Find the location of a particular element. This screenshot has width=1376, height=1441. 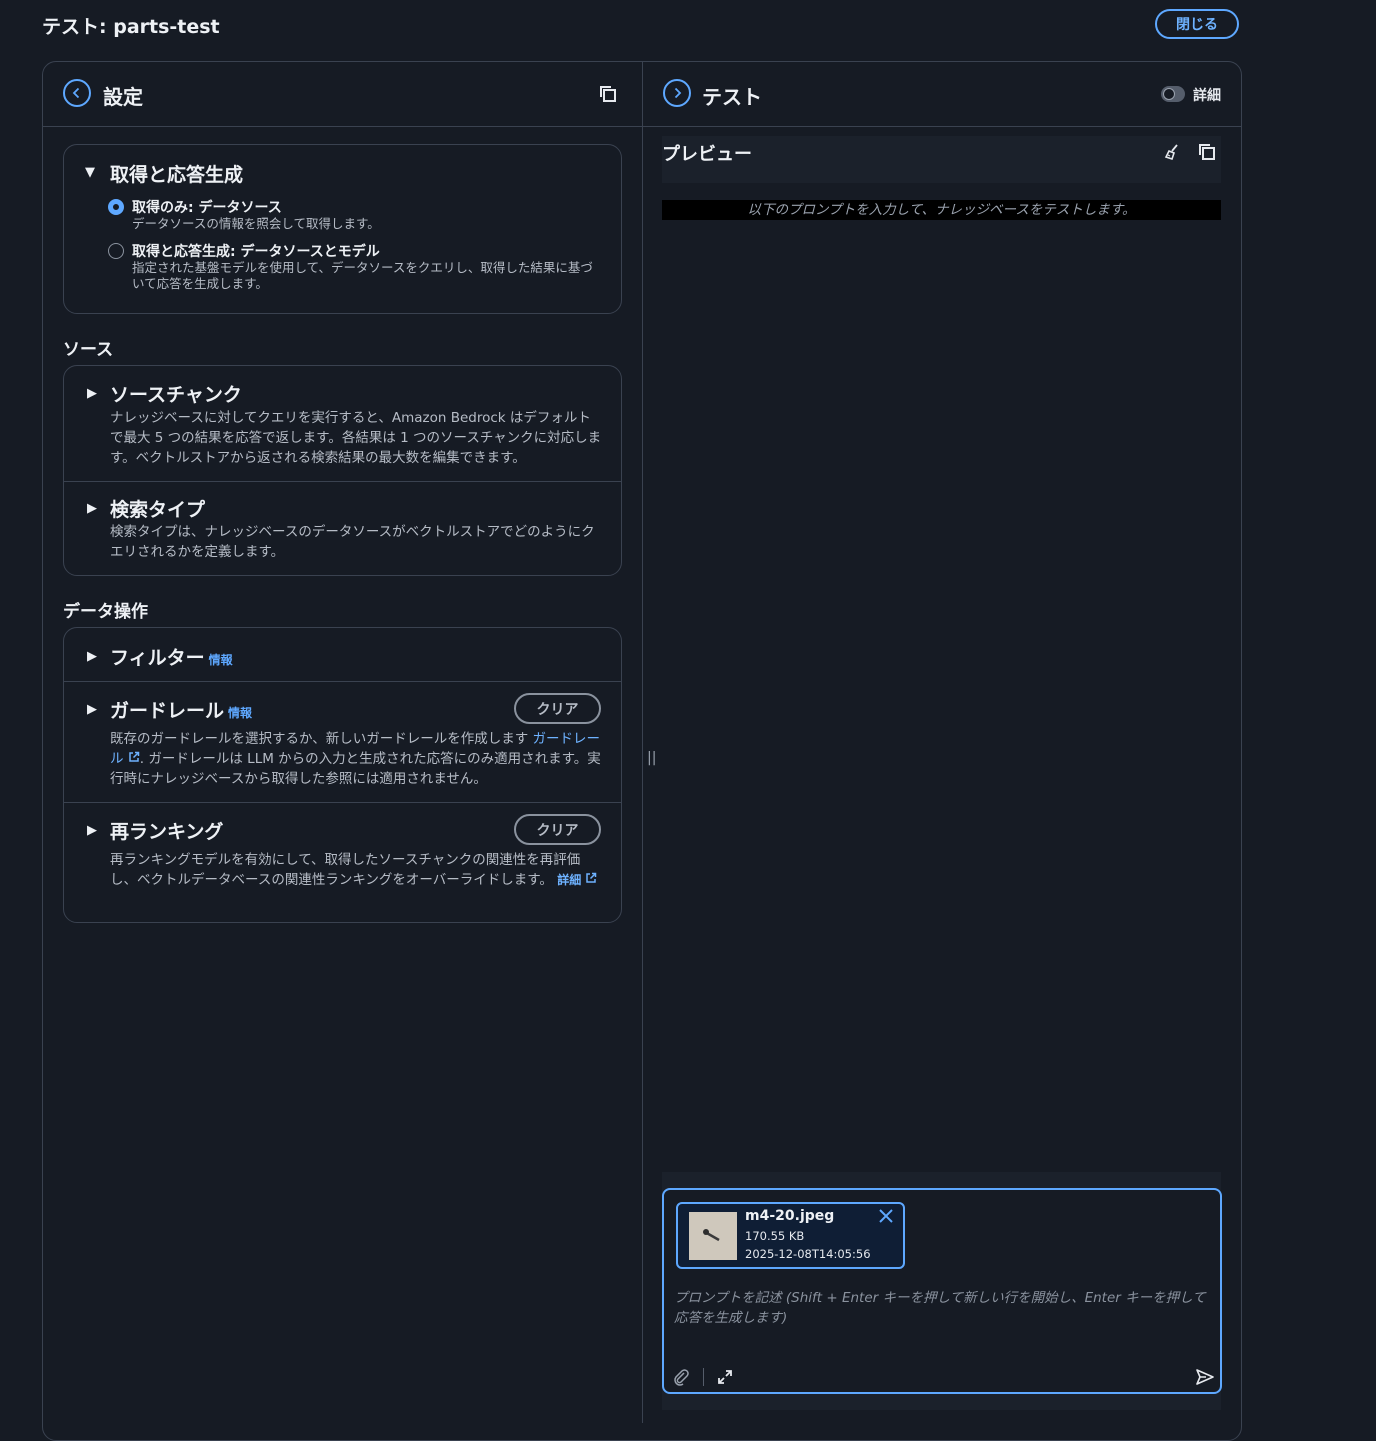

guardrail-info-link: 情報 is located at coordinates (240, 713).